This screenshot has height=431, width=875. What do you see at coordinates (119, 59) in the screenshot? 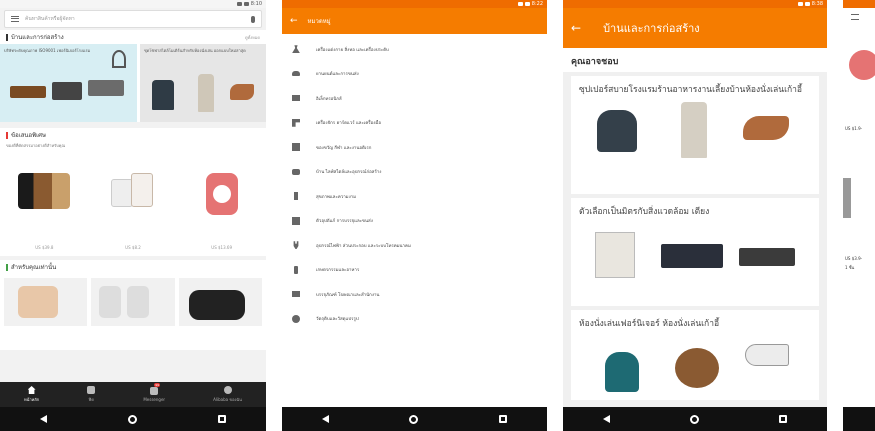
I see `lamp-image` at bounding box center [119, 59].